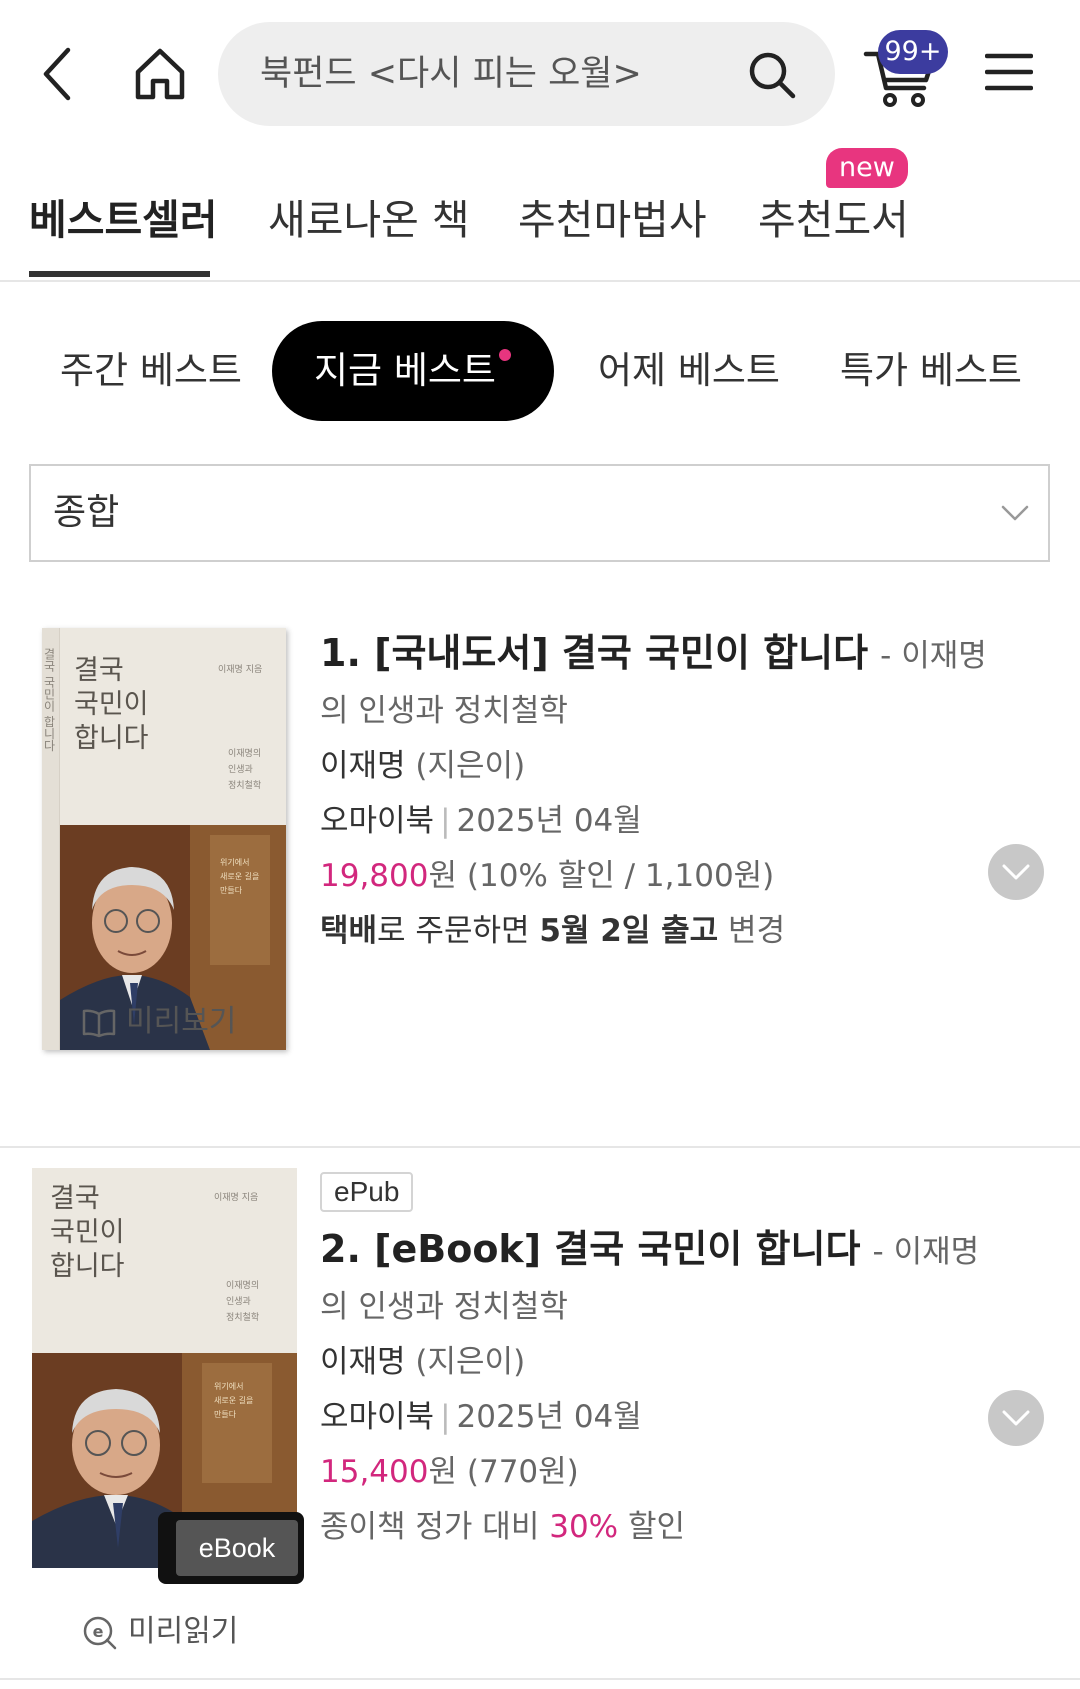 This screenshot has width=1080, height=1689. What do you see at coordinates (374, 1472) in the screenshot?
I see `sale-price: 15,400` at bounding box center [374, 1472].